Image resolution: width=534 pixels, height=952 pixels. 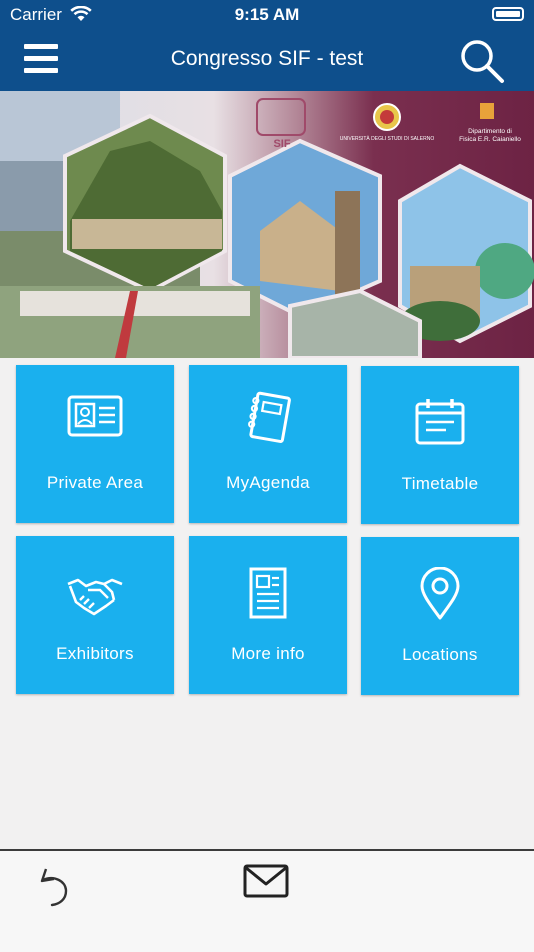 What do you see at coordinates (440, 593) in the screenshot?
I see `location-pin-icon` at bounding box center [440, 593].